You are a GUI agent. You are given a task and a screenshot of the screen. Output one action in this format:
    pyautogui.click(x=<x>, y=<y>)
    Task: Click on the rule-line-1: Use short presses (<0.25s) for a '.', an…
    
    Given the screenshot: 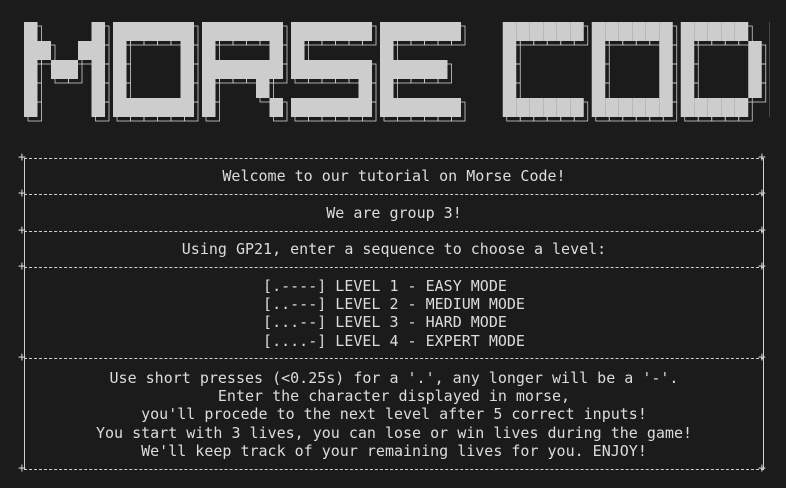 What is the action you would take?
    pyautogui.click(x=394, y=378)
    